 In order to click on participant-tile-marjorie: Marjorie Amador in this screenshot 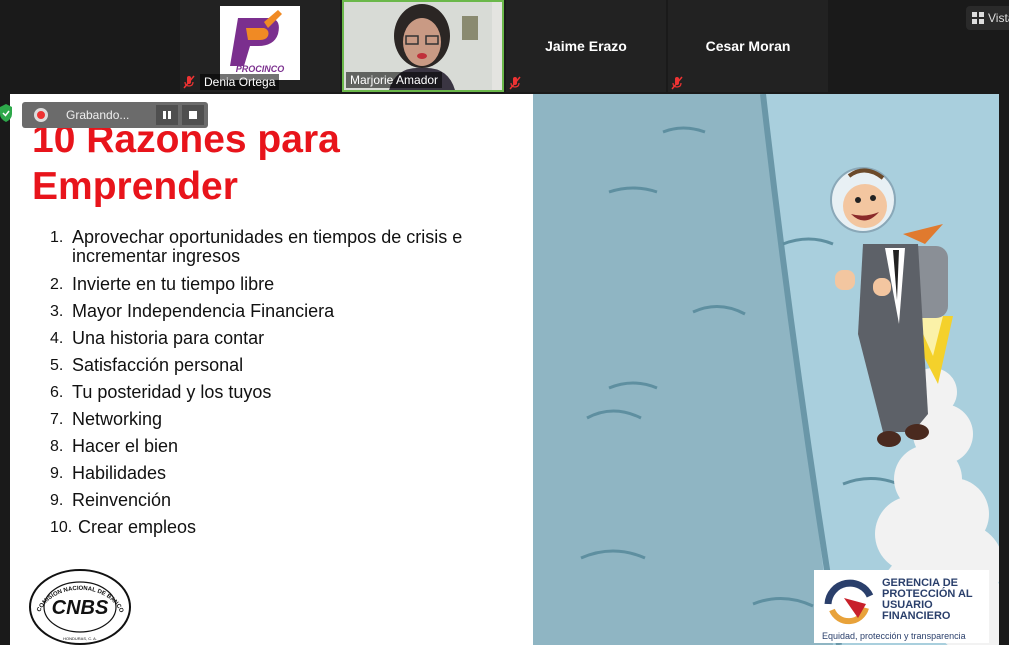, I will do `click(423, 46)`.